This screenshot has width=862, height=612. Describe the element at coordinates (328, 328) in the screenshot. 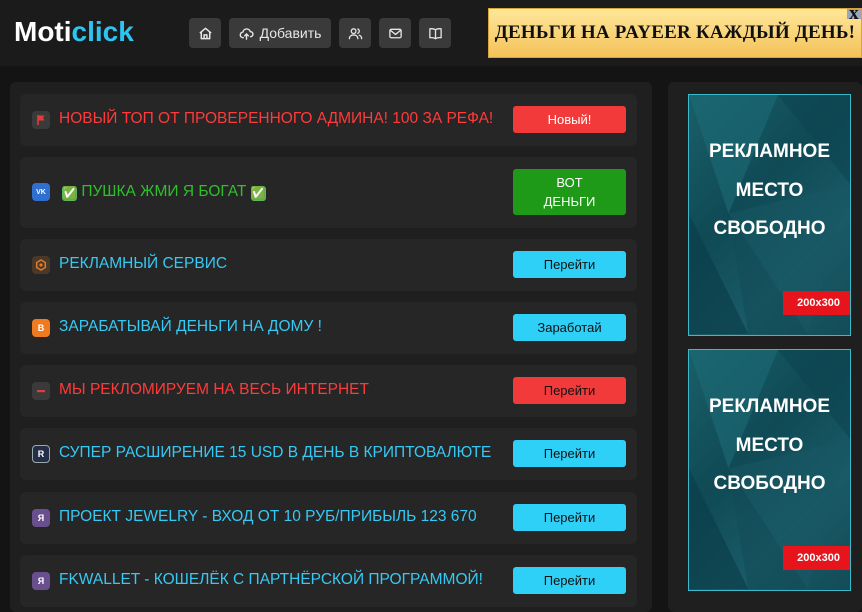

I see `listing-row: B ЗАРАБАТЫВАЙ ДЕНЬГИ НА ДОМУ ! Заработай` at that location.